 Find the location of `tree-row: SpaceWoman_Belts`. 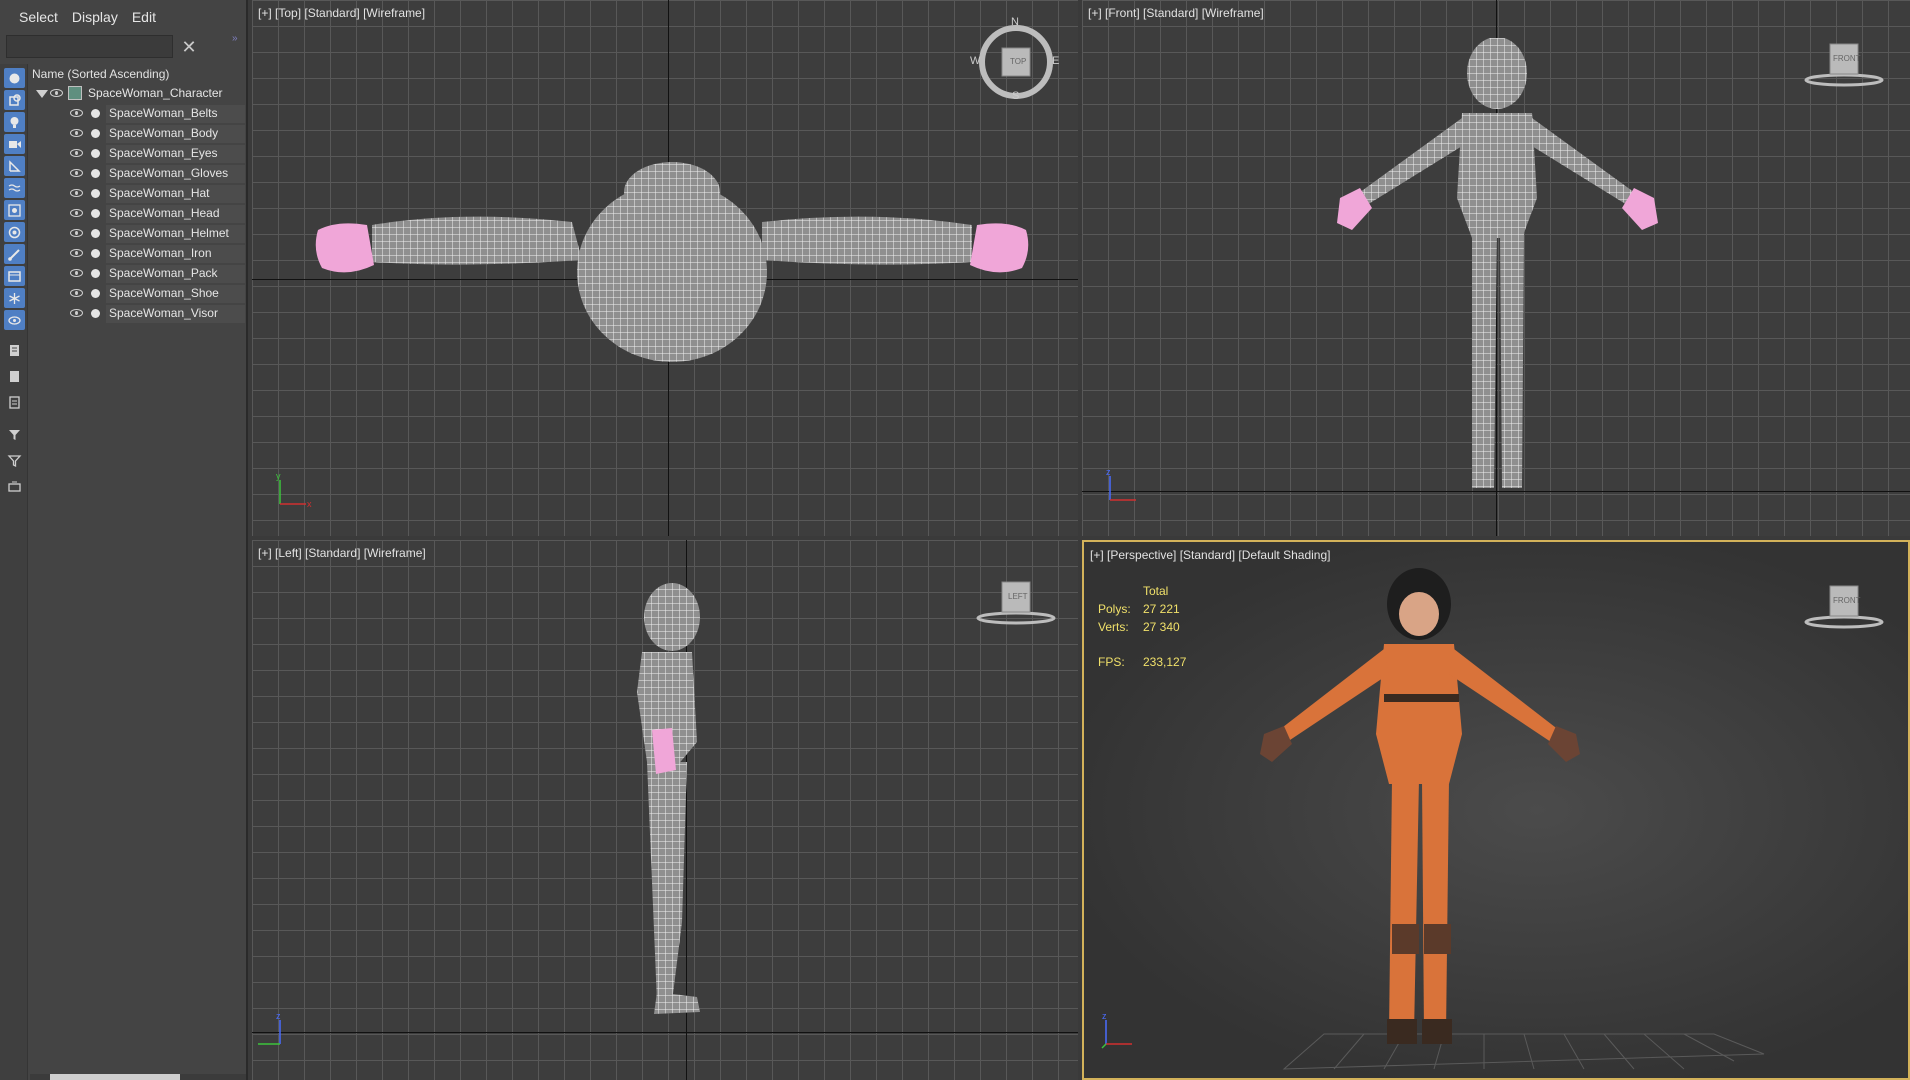

tree-row: SpaceWoman_Belts is located at coordinates (138, 113).